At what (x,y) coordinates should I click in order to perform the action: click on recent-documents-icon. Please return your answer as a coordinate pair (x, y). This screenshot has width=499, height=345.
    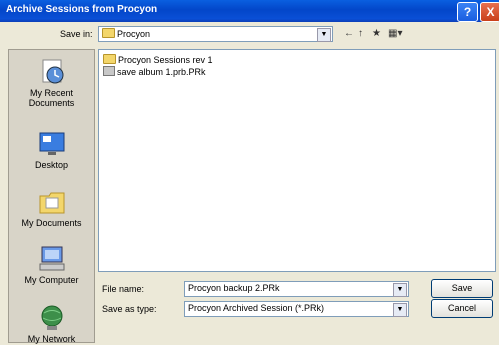
    Looking at the image, I should click on (52, 72).